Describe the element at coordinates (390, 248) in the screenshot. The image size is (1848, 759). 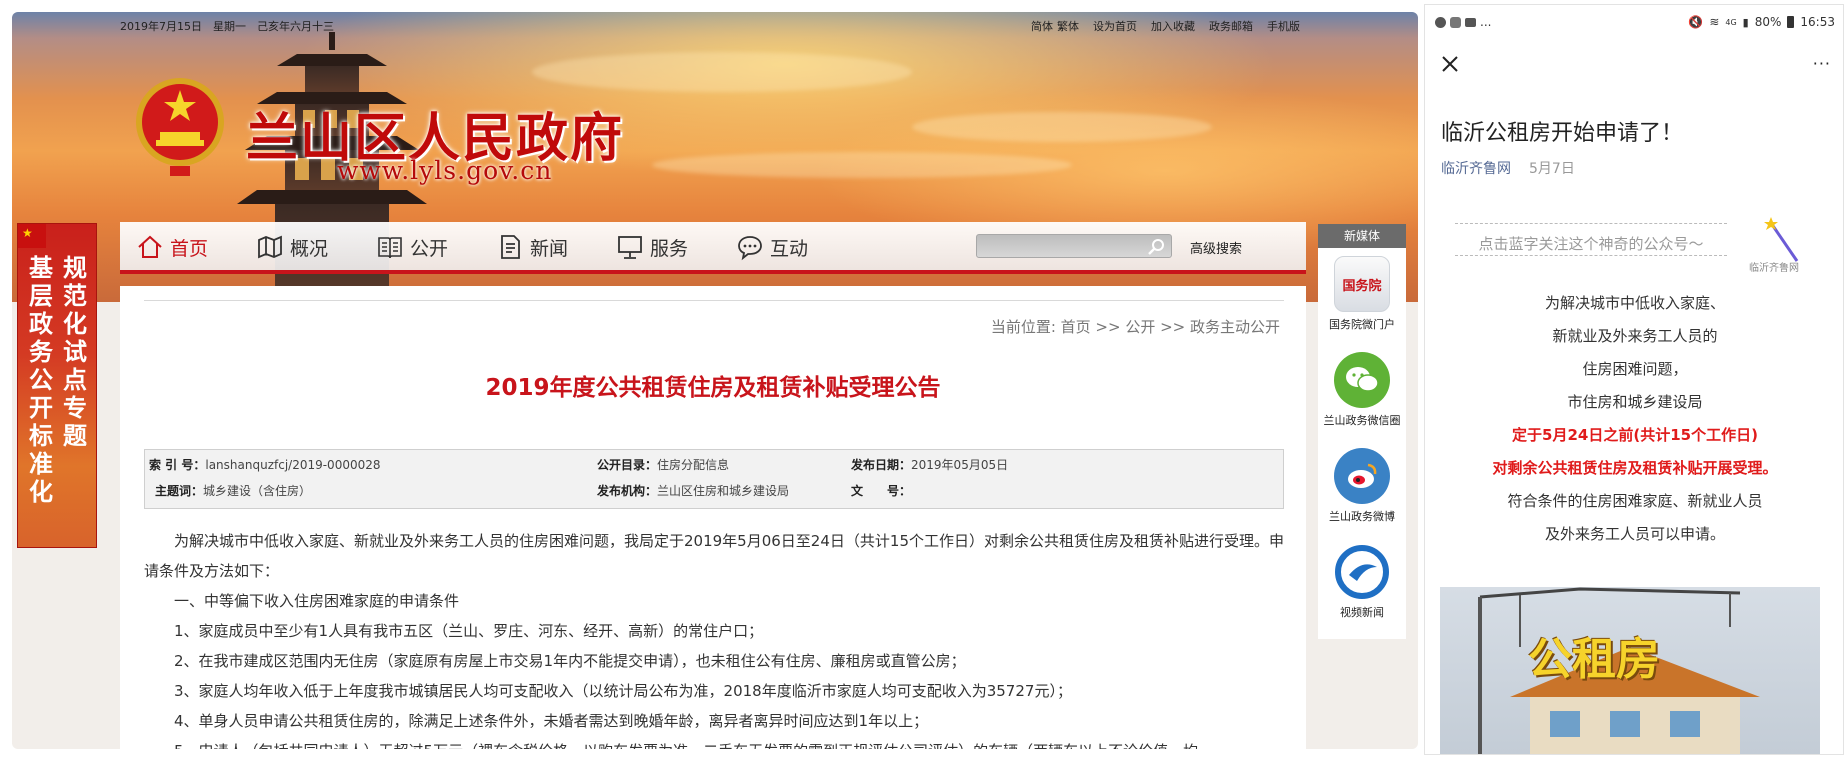
I see `book-icon` at that location.